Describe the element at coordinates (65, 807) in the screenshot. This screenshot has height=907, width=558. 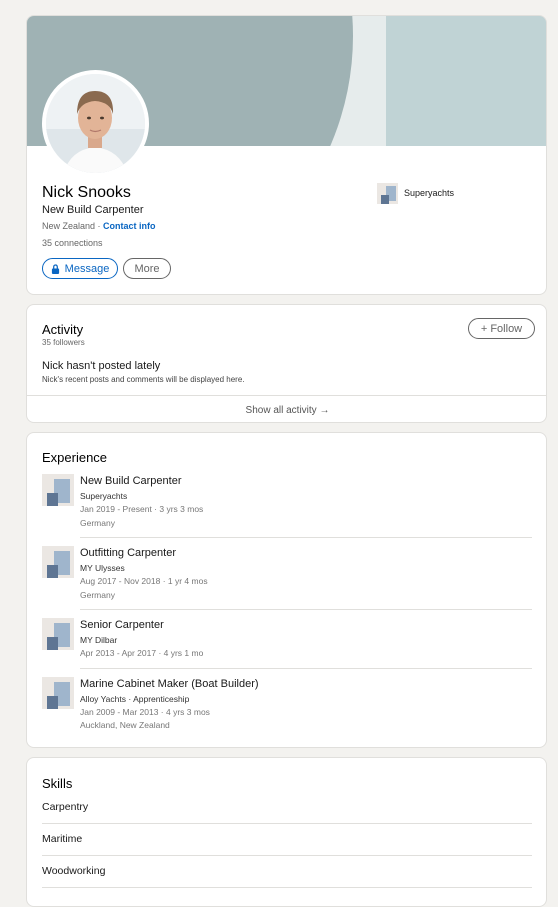
I see `skill-item: Carpentry` at that location.